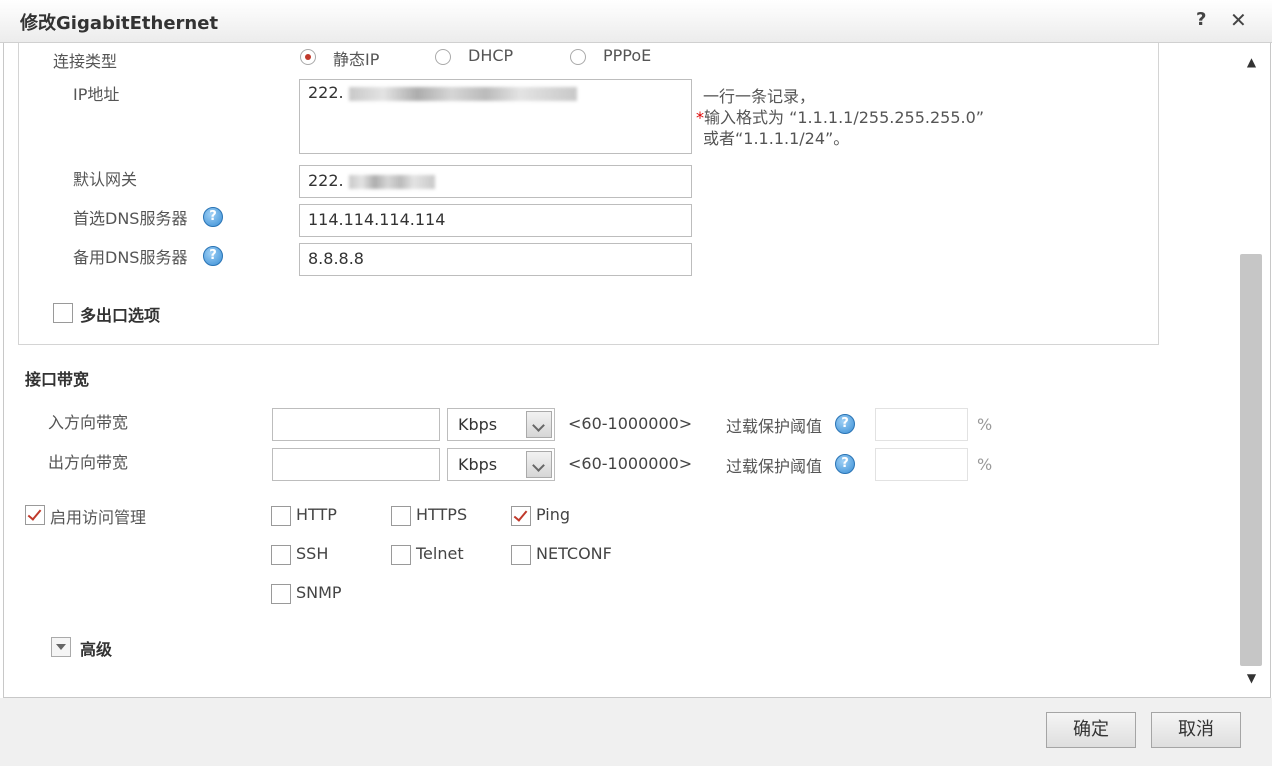  I want to click on ssh-checkbox, so click(281, 555).